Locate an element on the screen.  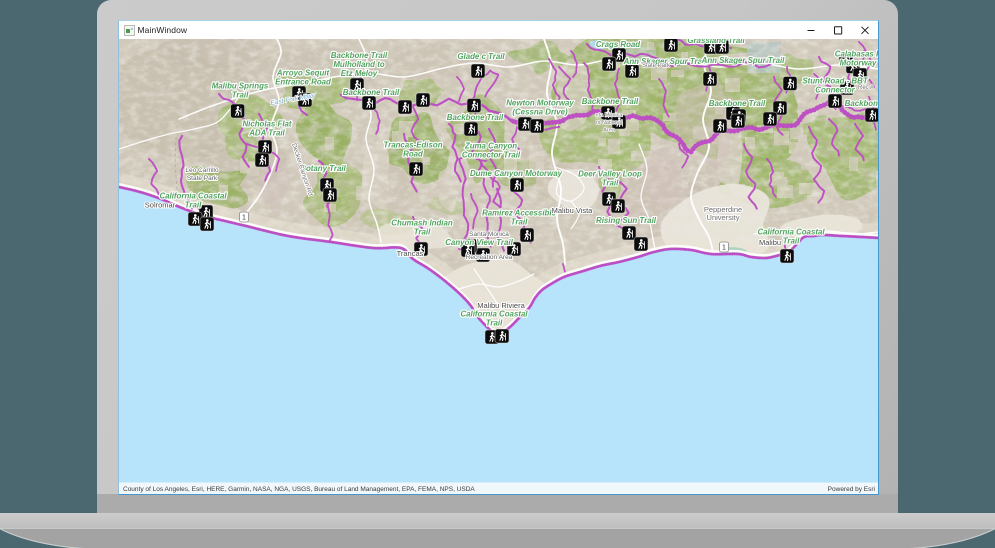
svg-text: Recreation Area is located at coordinates (488, 257).